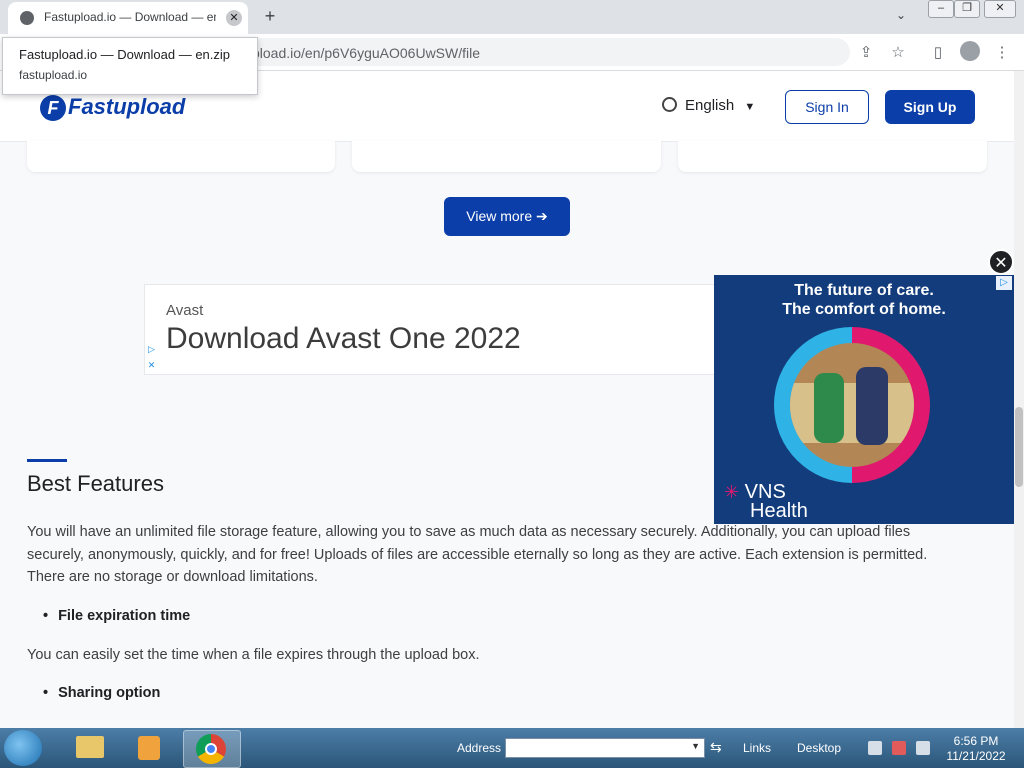 The width and height of the screenshot is (1024, 768). Describe the element at coordinates (185, 310) in the screenshot. I see `ad-brand: Avast` at that location.